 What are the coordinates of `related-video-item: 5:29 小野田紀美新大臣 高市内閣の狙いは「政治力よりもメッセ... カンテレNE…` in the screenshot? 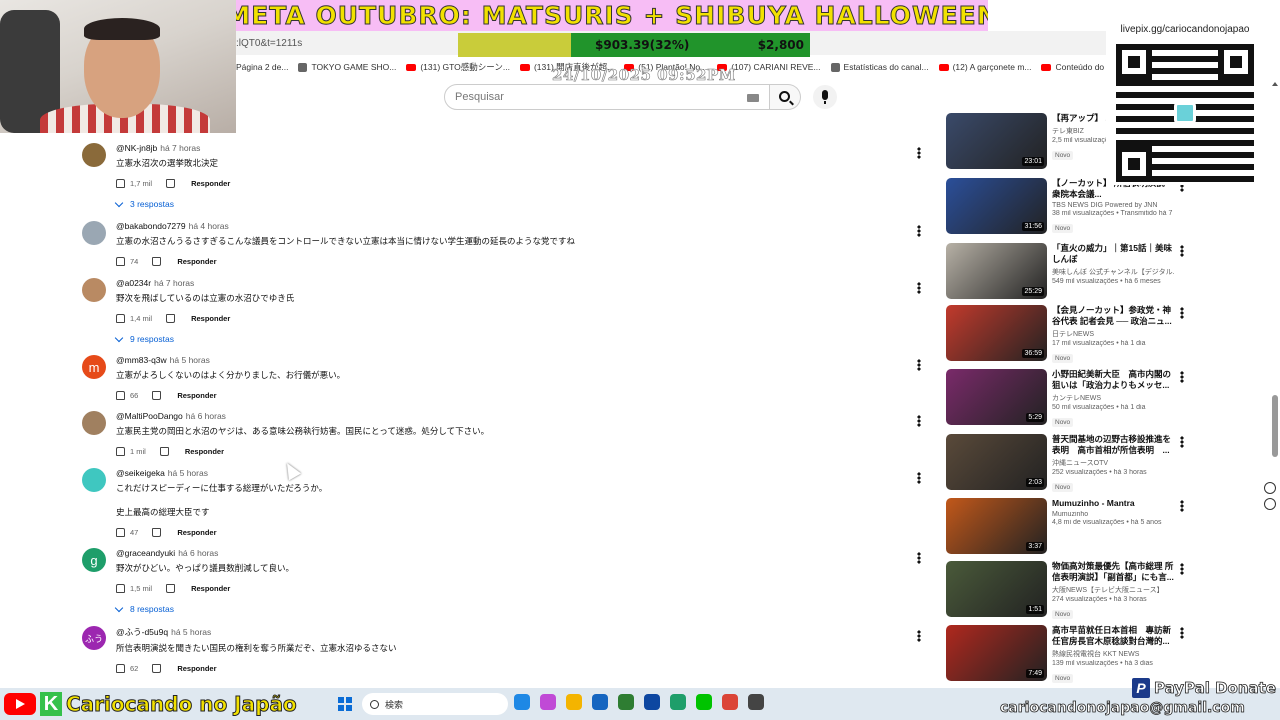 It's located at (1066, 398).